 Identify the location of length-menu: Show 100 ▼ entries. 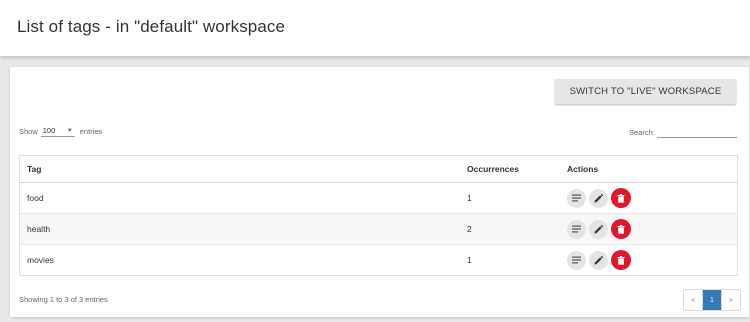
(60, 131).